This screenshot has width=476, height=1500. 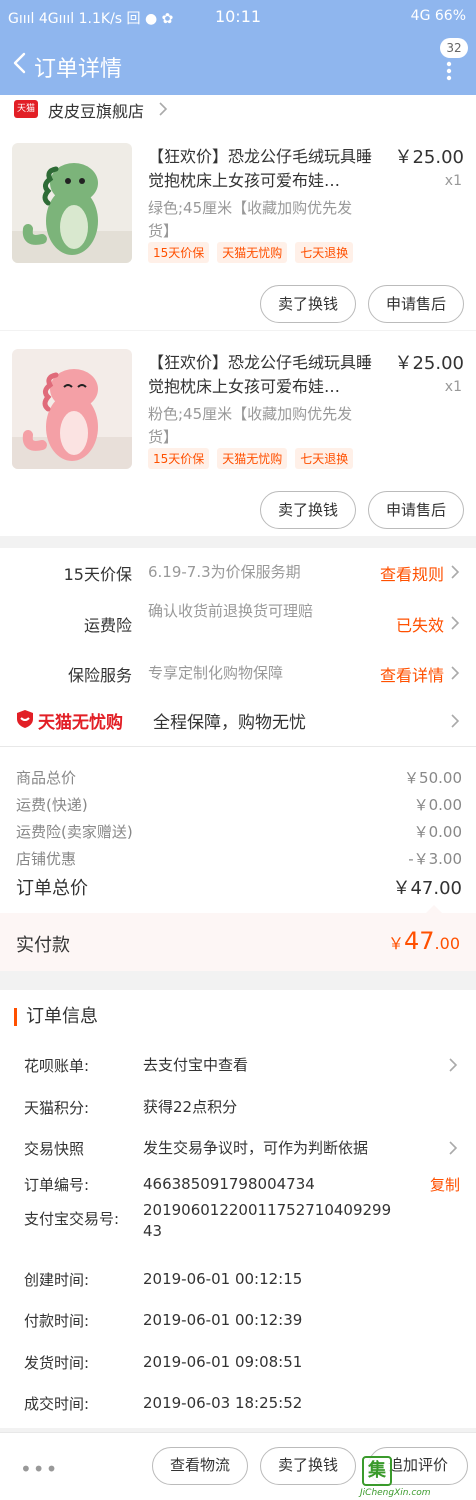 I want to click on info-label: 花呗账单:, so click(x=57, y=1066).